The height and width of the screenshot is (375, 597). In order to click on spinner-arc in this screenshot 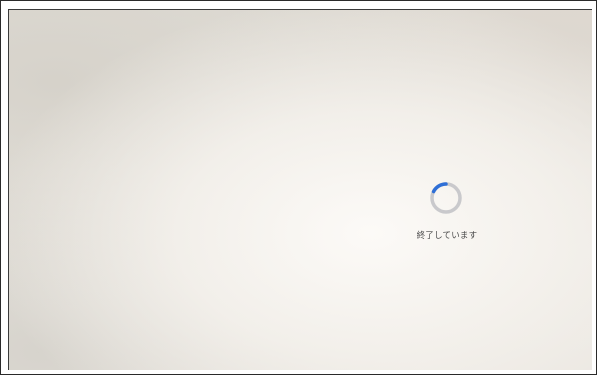, I will do `click(439, 188)`.